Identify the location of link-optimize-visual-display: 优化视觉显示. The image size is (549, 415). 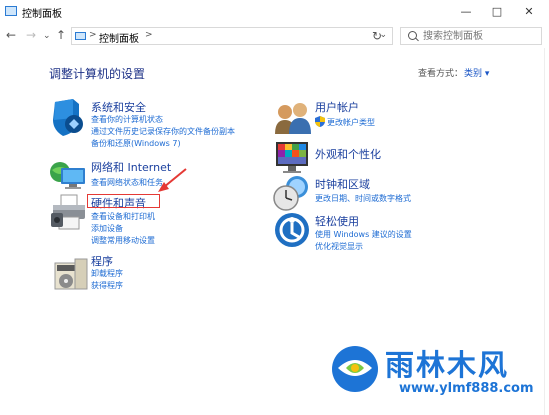
(339, 246).